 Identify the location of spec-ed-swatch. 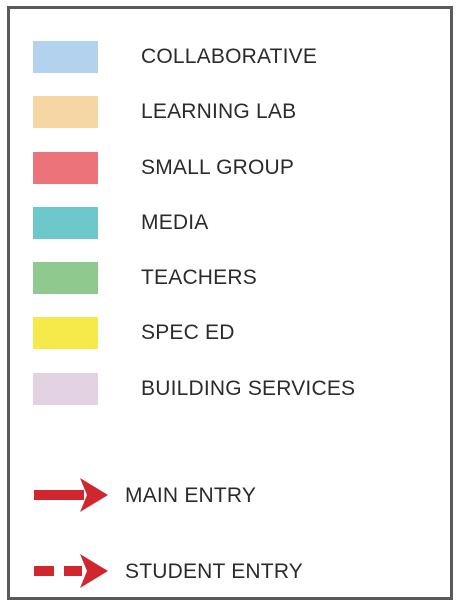
(65, 333).